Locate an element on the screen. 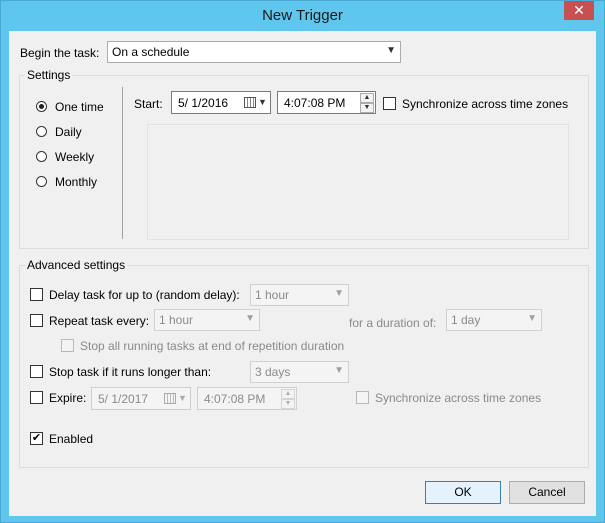  start-date-value: 5/ 1/2016 is located at coordinates (203, 103).